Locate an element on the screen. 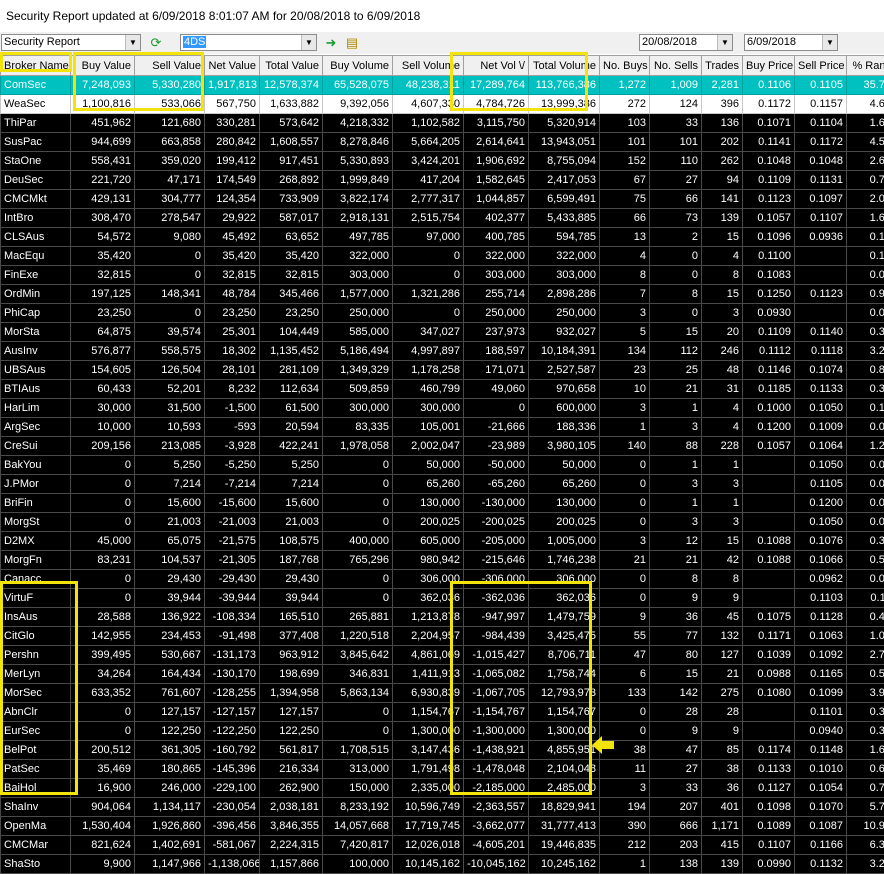 The height and width of the screenshot is (874, 884). table-cell: 8,233,192 is located at coordinates (358, 807).